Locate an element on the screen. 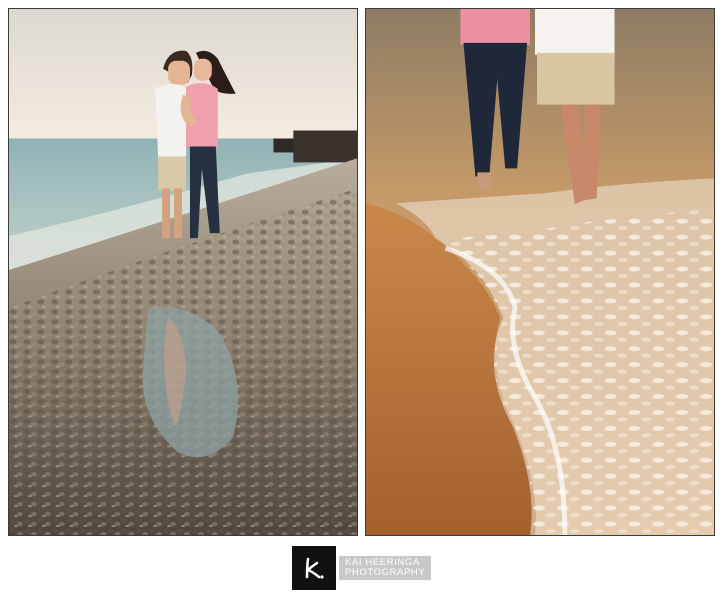 This screenshot has height=600, width=723. photographer-logo: KAI HEERINGA PHOTOGRAPHY is located at coordinates (362, 568).